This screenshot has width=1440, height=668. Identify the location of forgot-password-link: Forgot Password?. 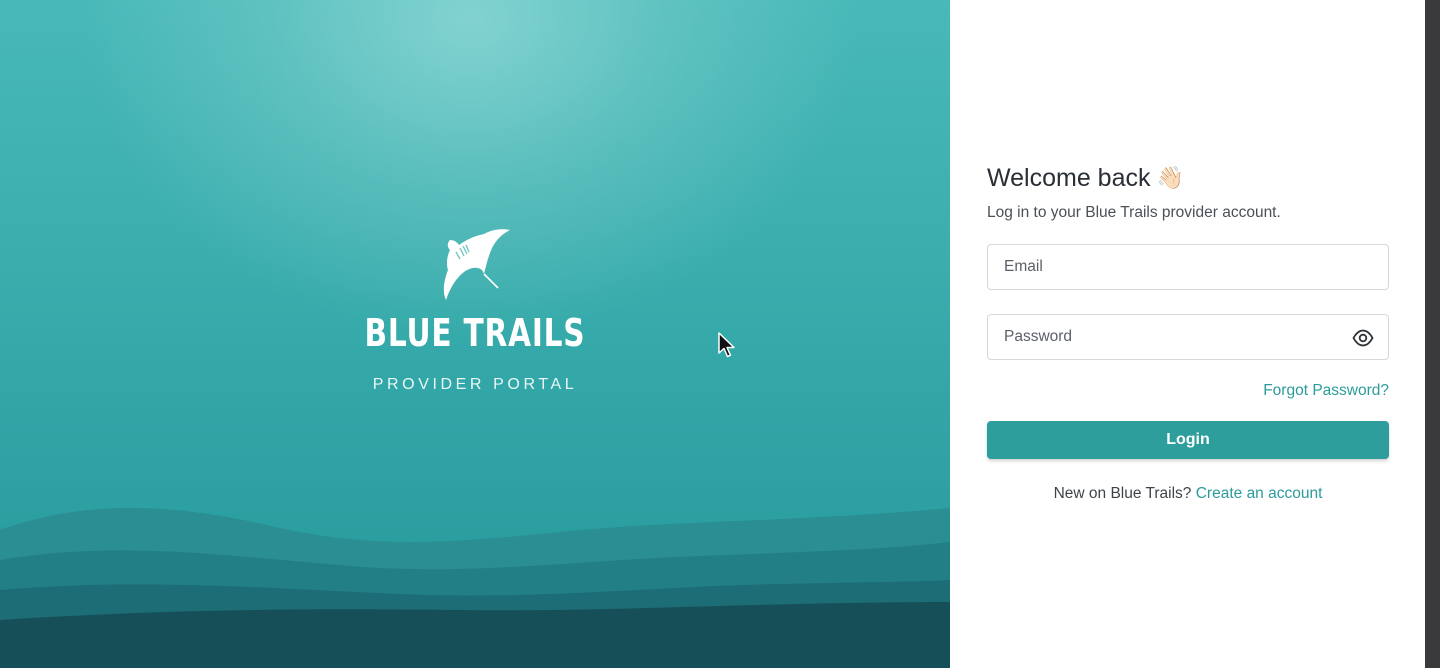
(1326, 390).